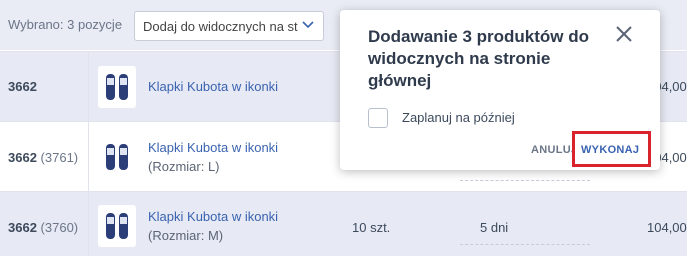 This screenshot has height=256, width=687. I want to click on schedule-label: Zaplanuj na później, so click(458, 117).